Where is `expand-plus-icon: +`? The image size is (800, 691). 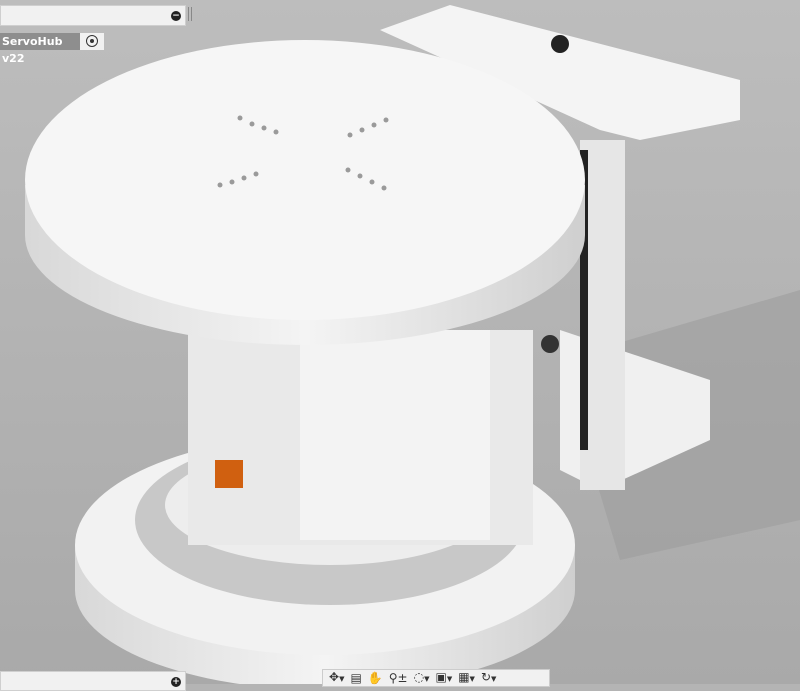 expand-plus-icon: + is located at coordinates (176, 682).